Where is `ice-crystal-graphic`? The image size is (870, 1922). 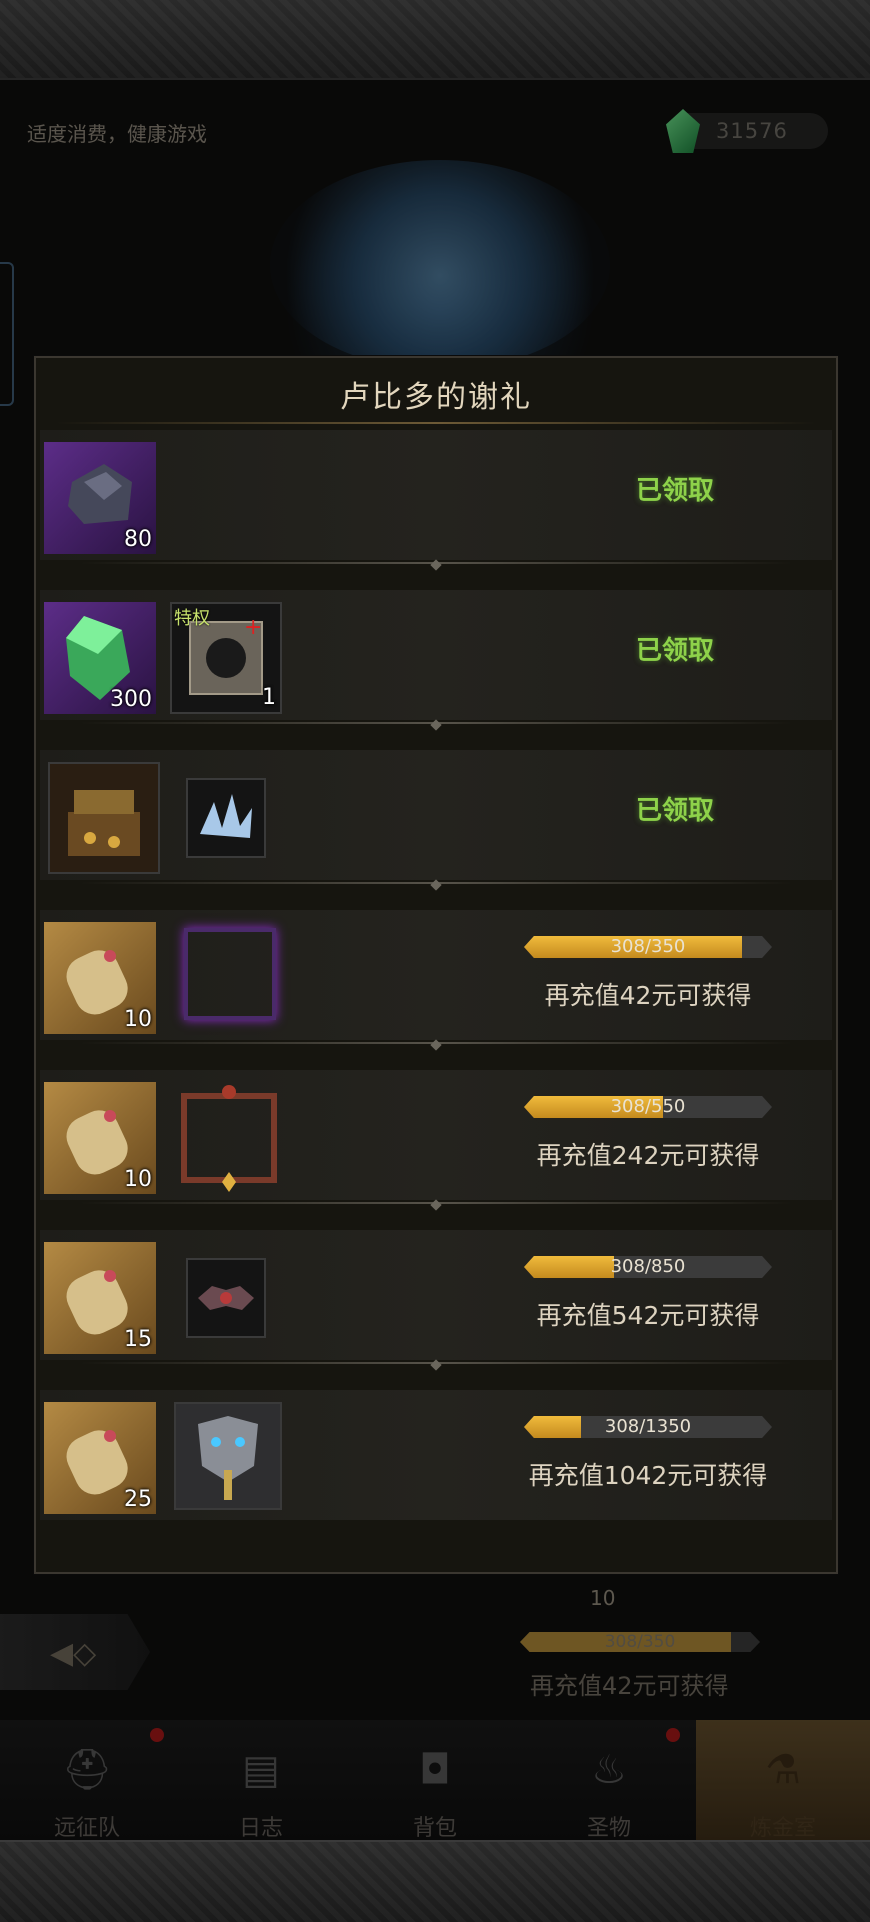 ice-crystal-graphic is located at coordinates (226, 816).